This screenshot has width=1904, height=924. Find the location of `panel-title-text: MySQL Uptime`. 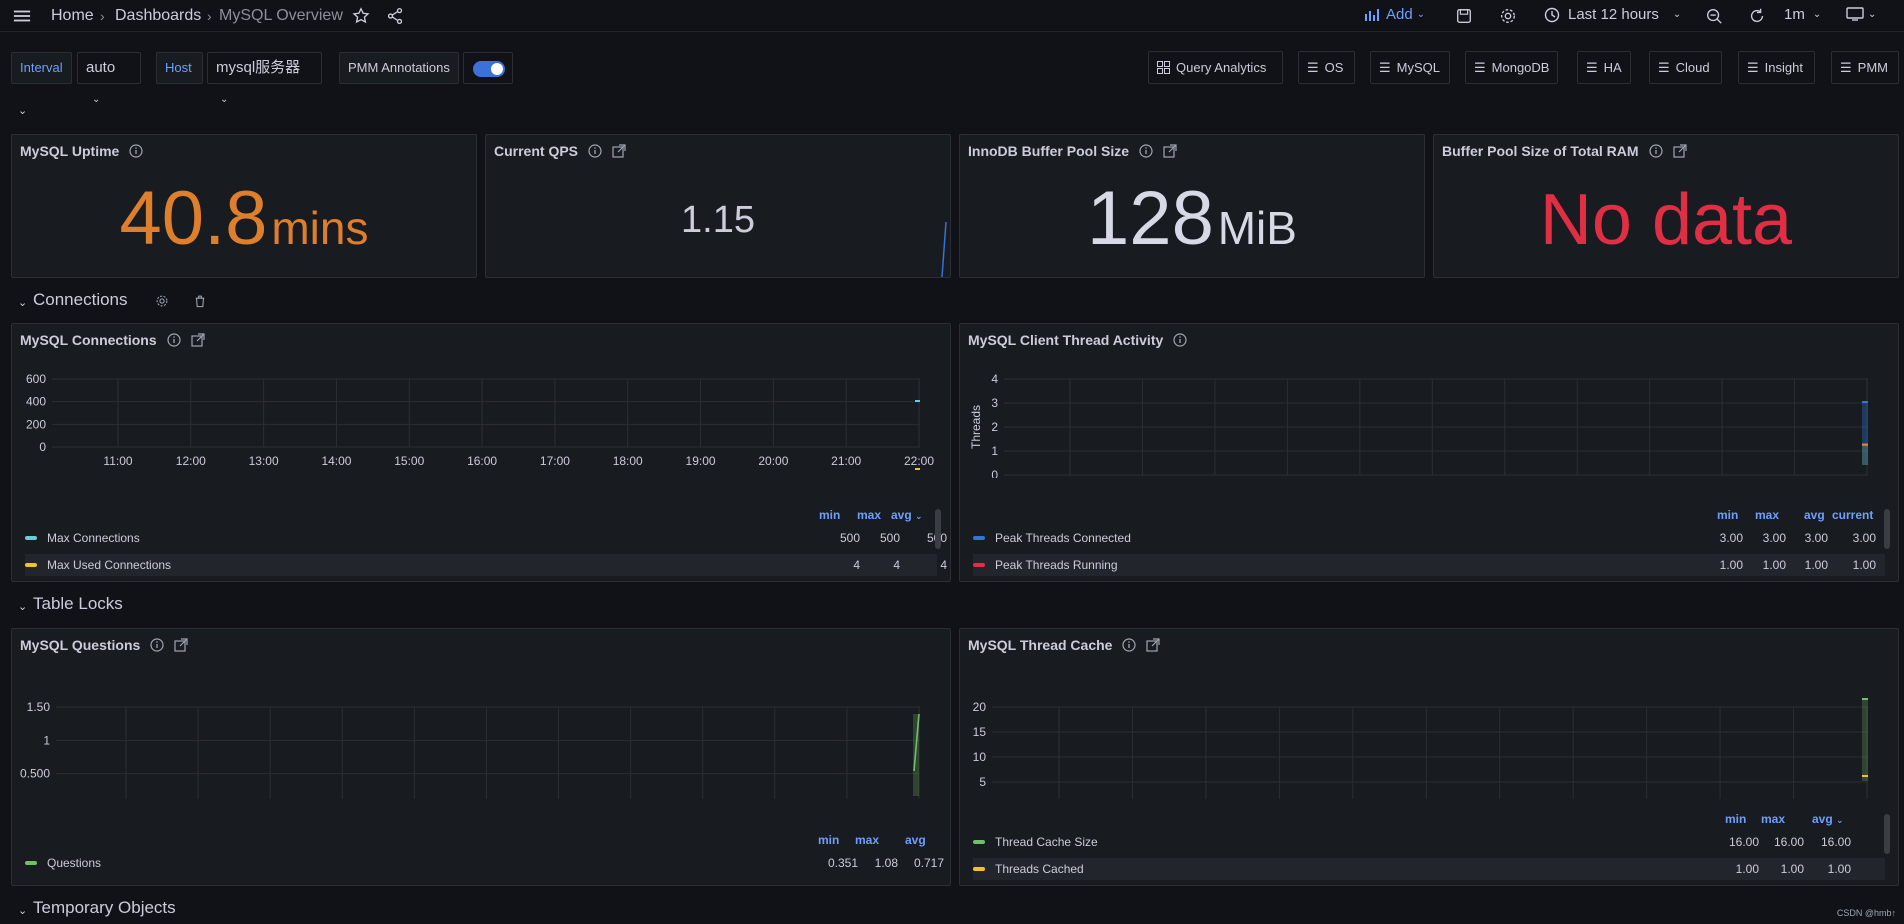

panel-title-text: MySQL Uptime is located at coordinates (70, 151).